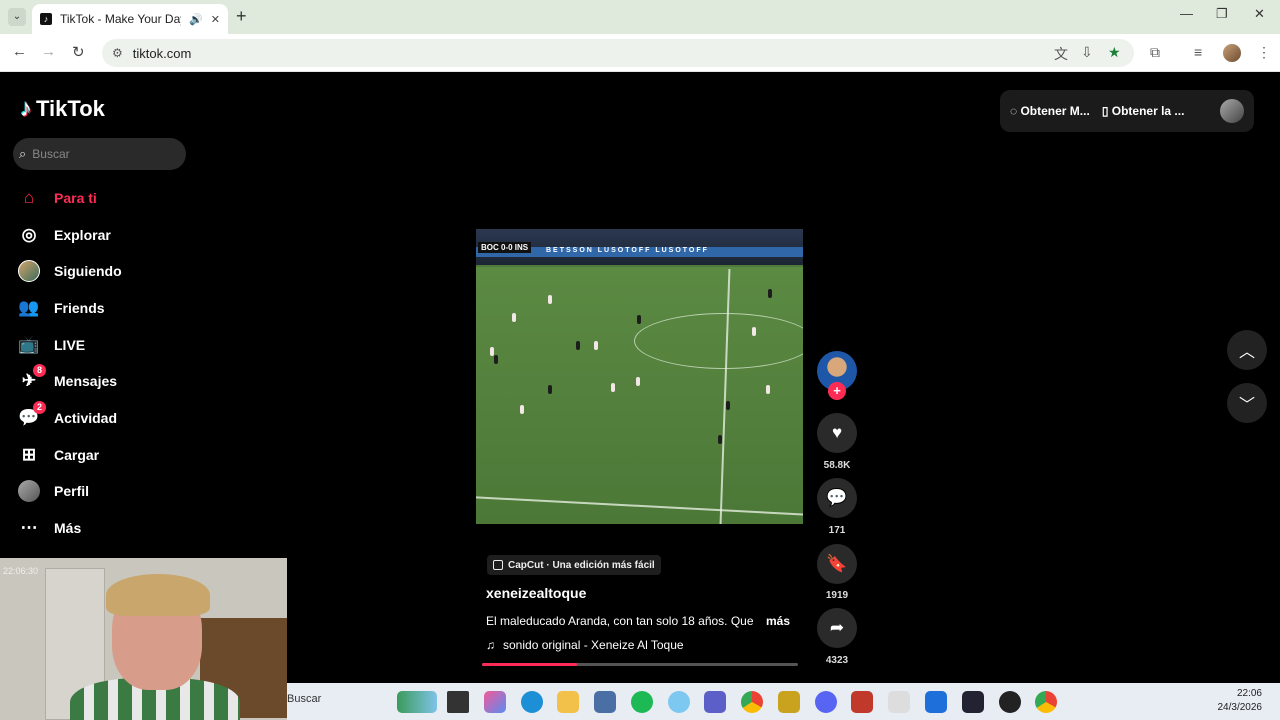 The height and width of the screenshot is (720, 1280). Describe the element at coordinates (640, 664) in the screenshot. I see `video-progress-bar` at that location.